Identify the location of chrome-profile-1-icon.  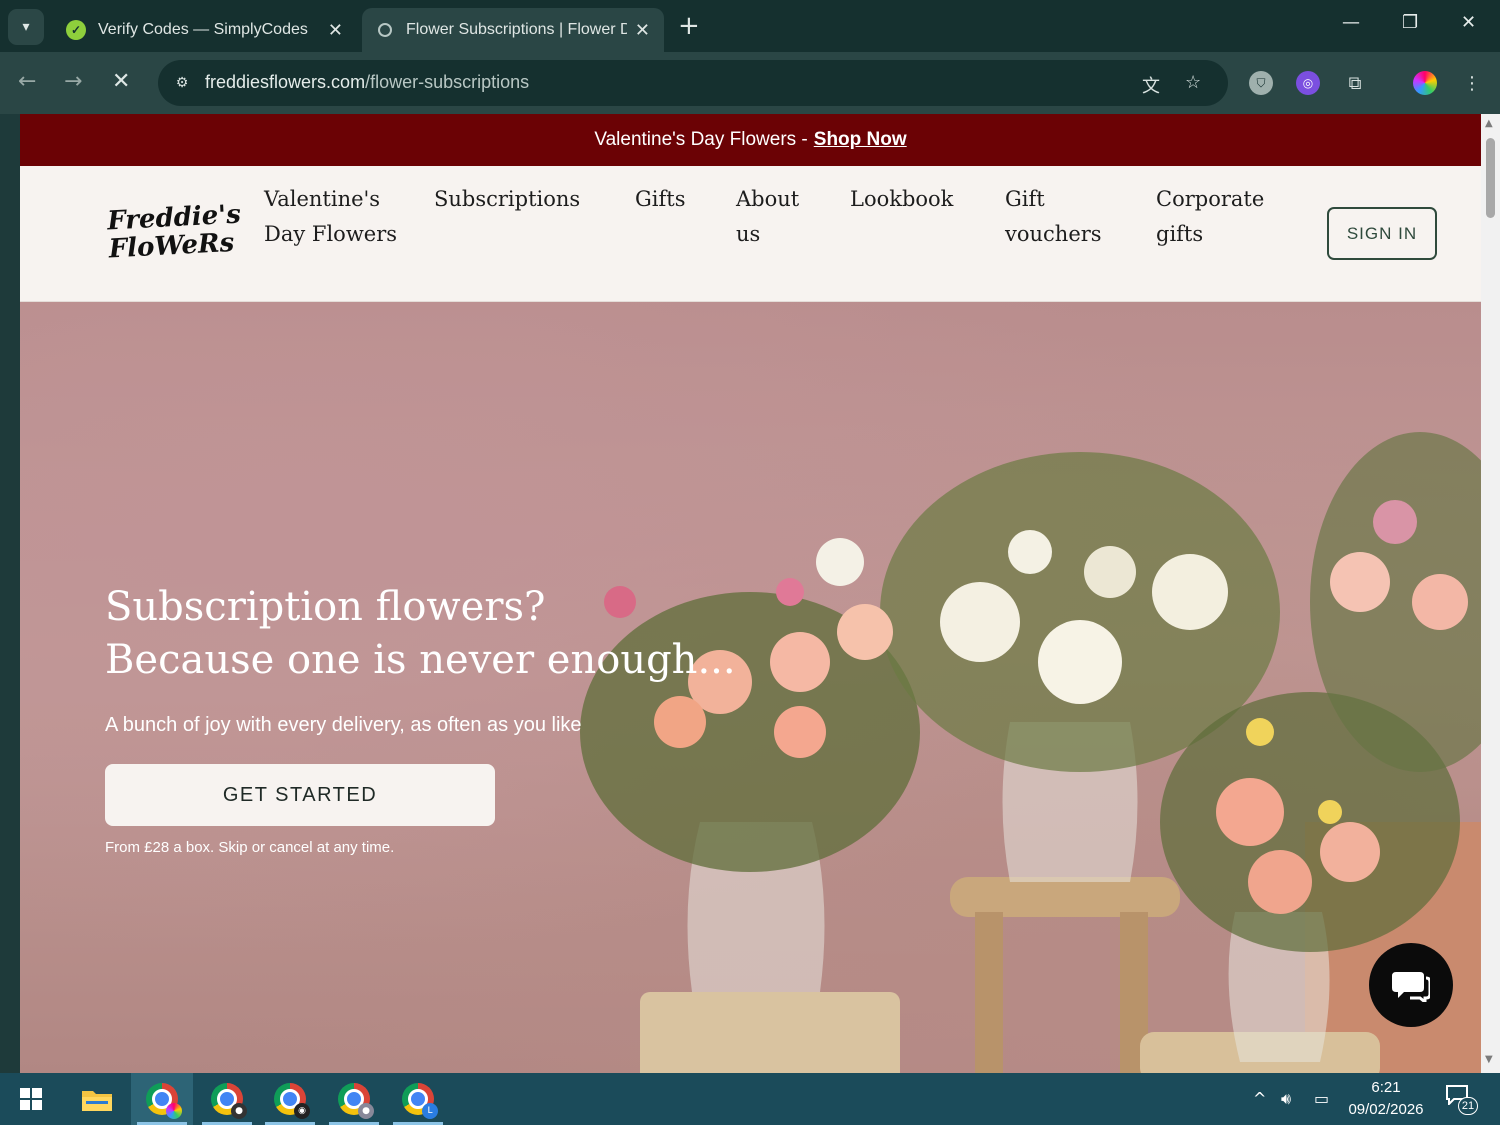
(162, 1099).